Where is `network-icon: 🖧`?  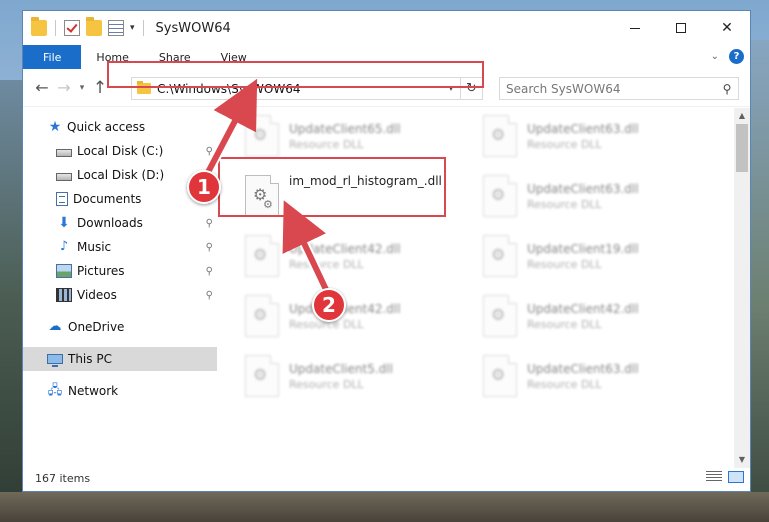
network-icon: 🖧 is located at coordinates (55, 390).